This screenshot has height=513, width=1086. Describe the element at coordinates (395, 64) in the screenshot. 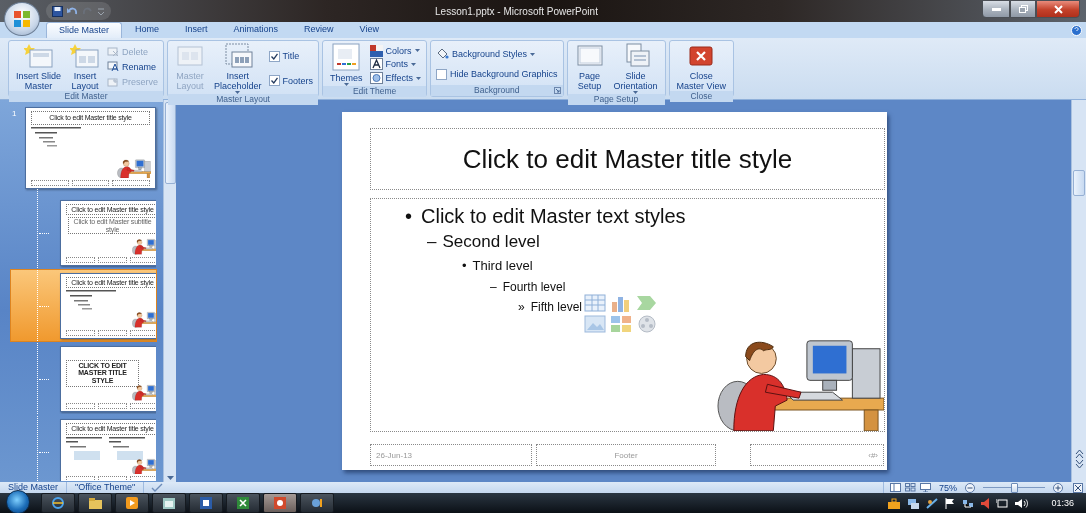

I see `ribbon-button: Fonts` at that location.